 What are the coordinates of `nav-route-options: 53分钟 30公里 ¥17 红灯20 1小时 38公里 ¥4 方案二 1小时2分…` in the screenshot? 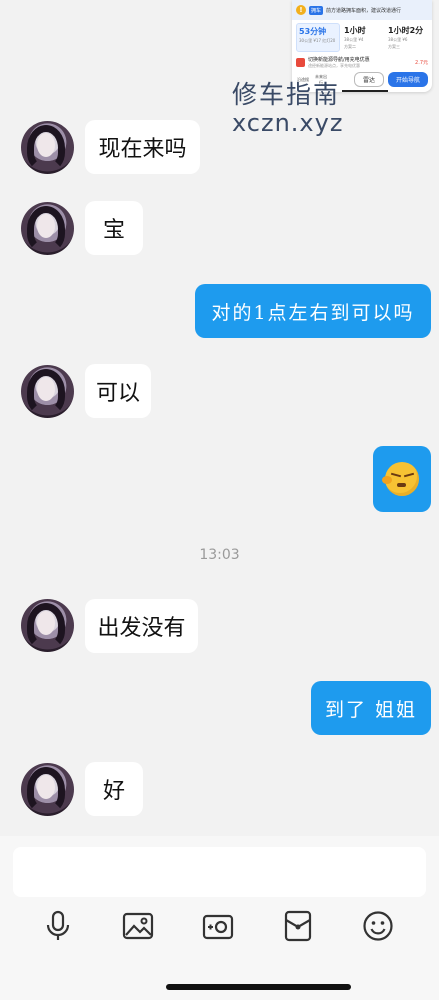 It's located at (362, 36).